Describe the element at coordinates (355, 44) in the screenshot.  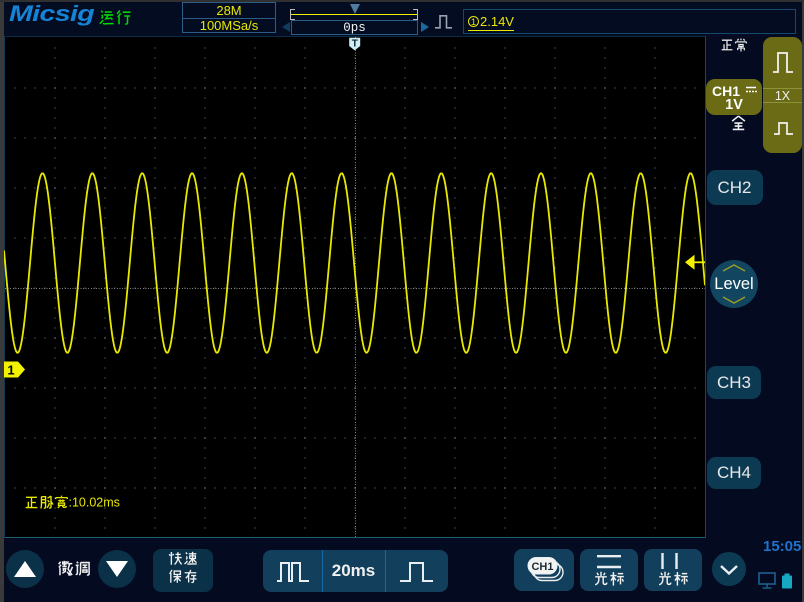
I see `svg-text: T` at that location.